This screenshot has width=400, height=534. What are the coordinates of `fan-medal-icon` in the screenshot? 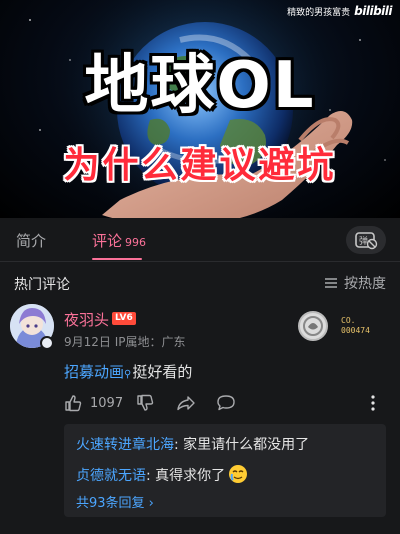 It's located at (313, 326).